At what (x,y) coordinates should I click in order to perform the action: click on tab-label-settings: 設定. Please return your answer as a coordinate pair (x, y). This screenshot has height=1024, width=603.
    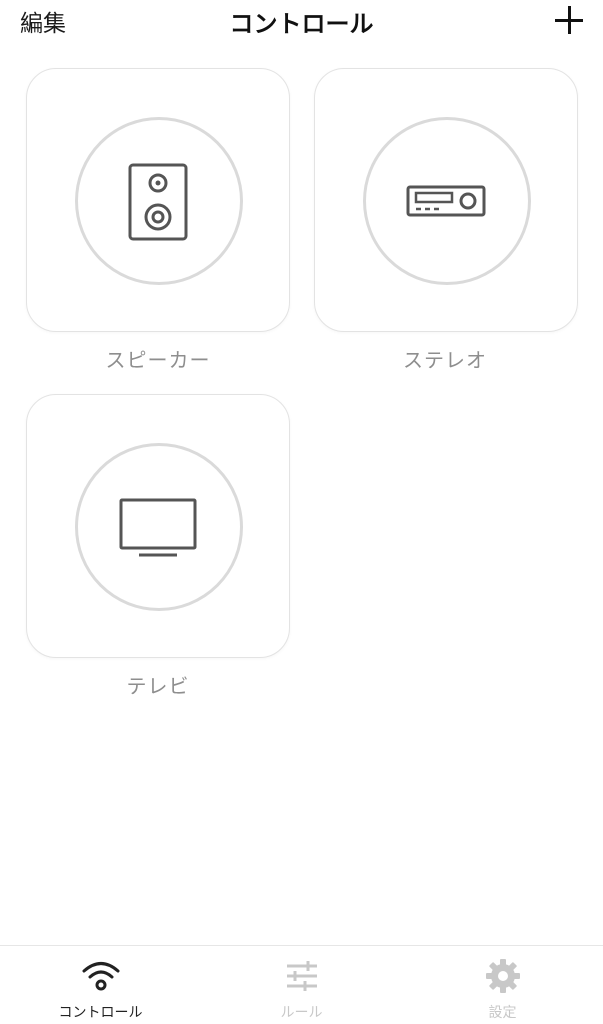
    Looking at the image, I should click on (502, 1013).